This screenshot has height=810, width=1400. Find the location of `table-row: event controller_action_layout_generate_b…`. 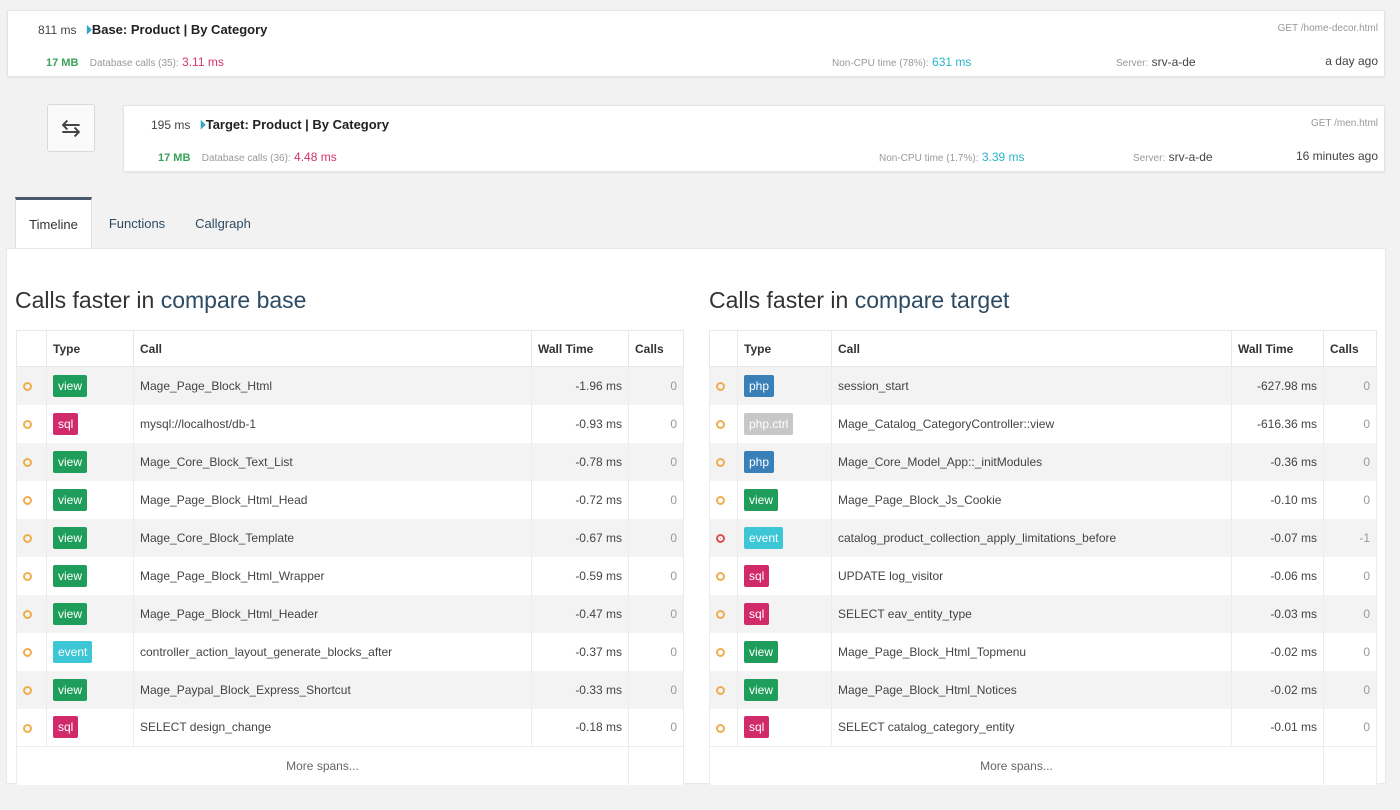

table-row: event controller_action_layout_generate_b… is located at coordinates (350, 651).